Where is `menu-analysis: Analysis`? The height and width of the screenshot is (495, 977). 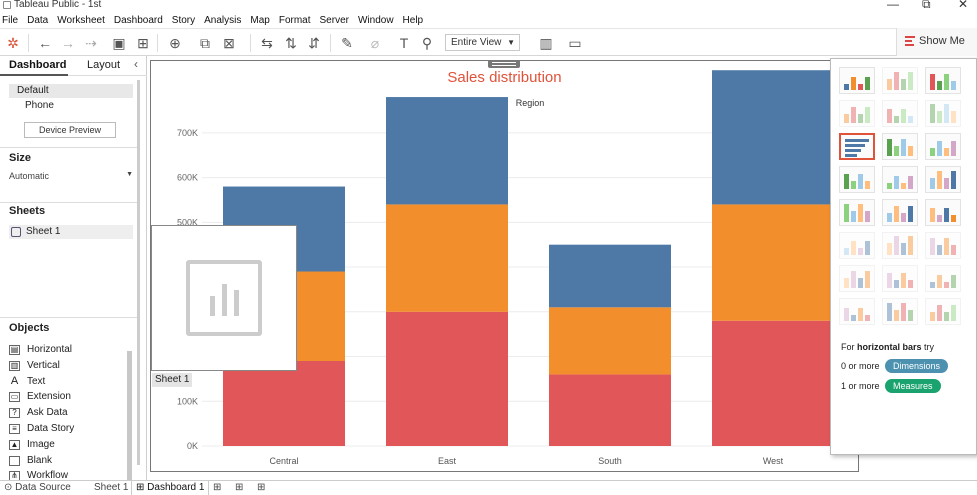
menu-analysis: Analysis is located at coordinates (222, 20).